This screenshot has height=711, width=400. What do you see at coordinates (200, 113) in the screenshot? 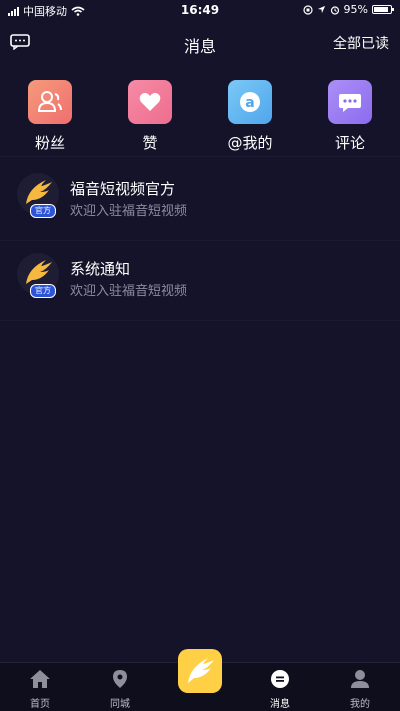
I see `message-categories: 粉丝 赞 a @我的 评论` at bounding box center [200, 113].